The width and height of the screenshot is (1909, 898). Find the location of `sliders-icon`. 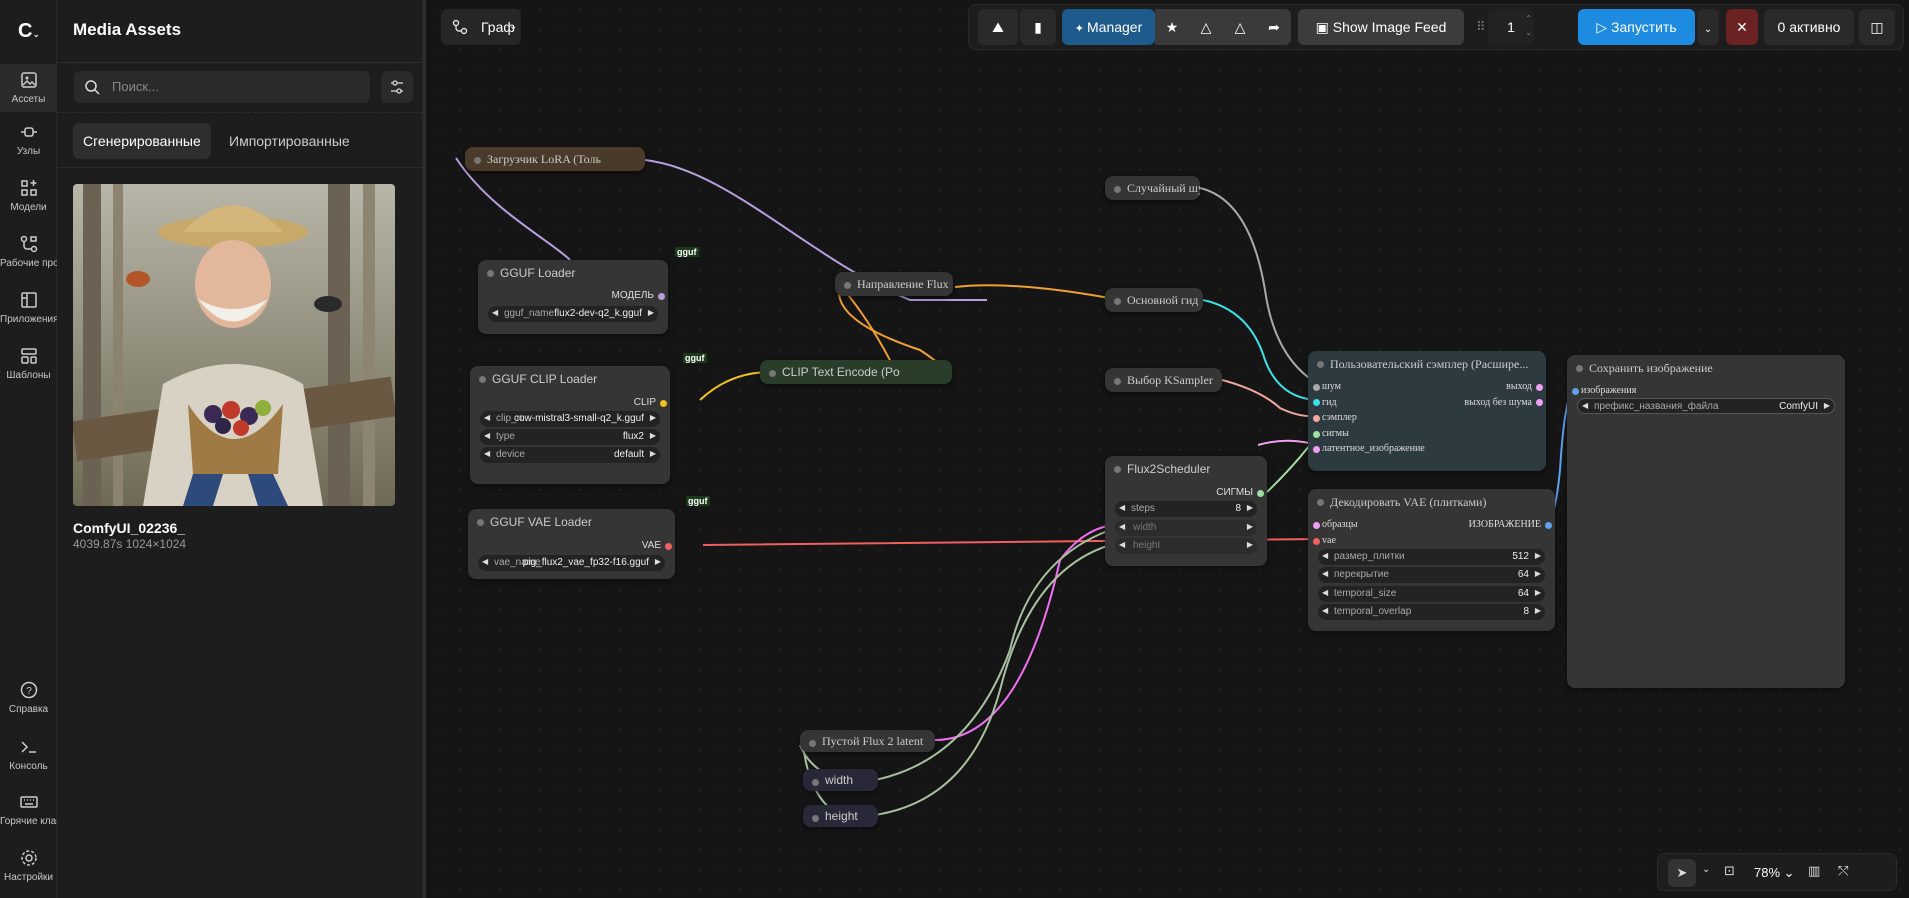

sliders-icon is located at coordinates (397, 87).